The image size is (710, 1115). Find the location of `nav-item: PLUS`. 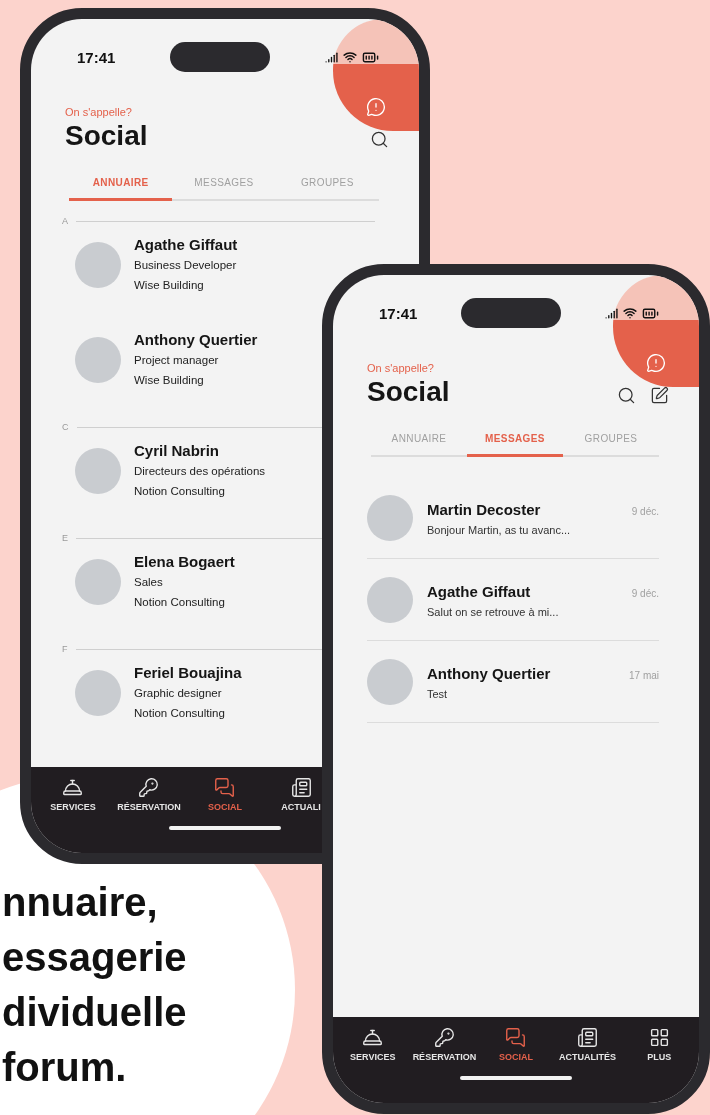

nav-item: PLUS is located at coordinates (659, 1044).